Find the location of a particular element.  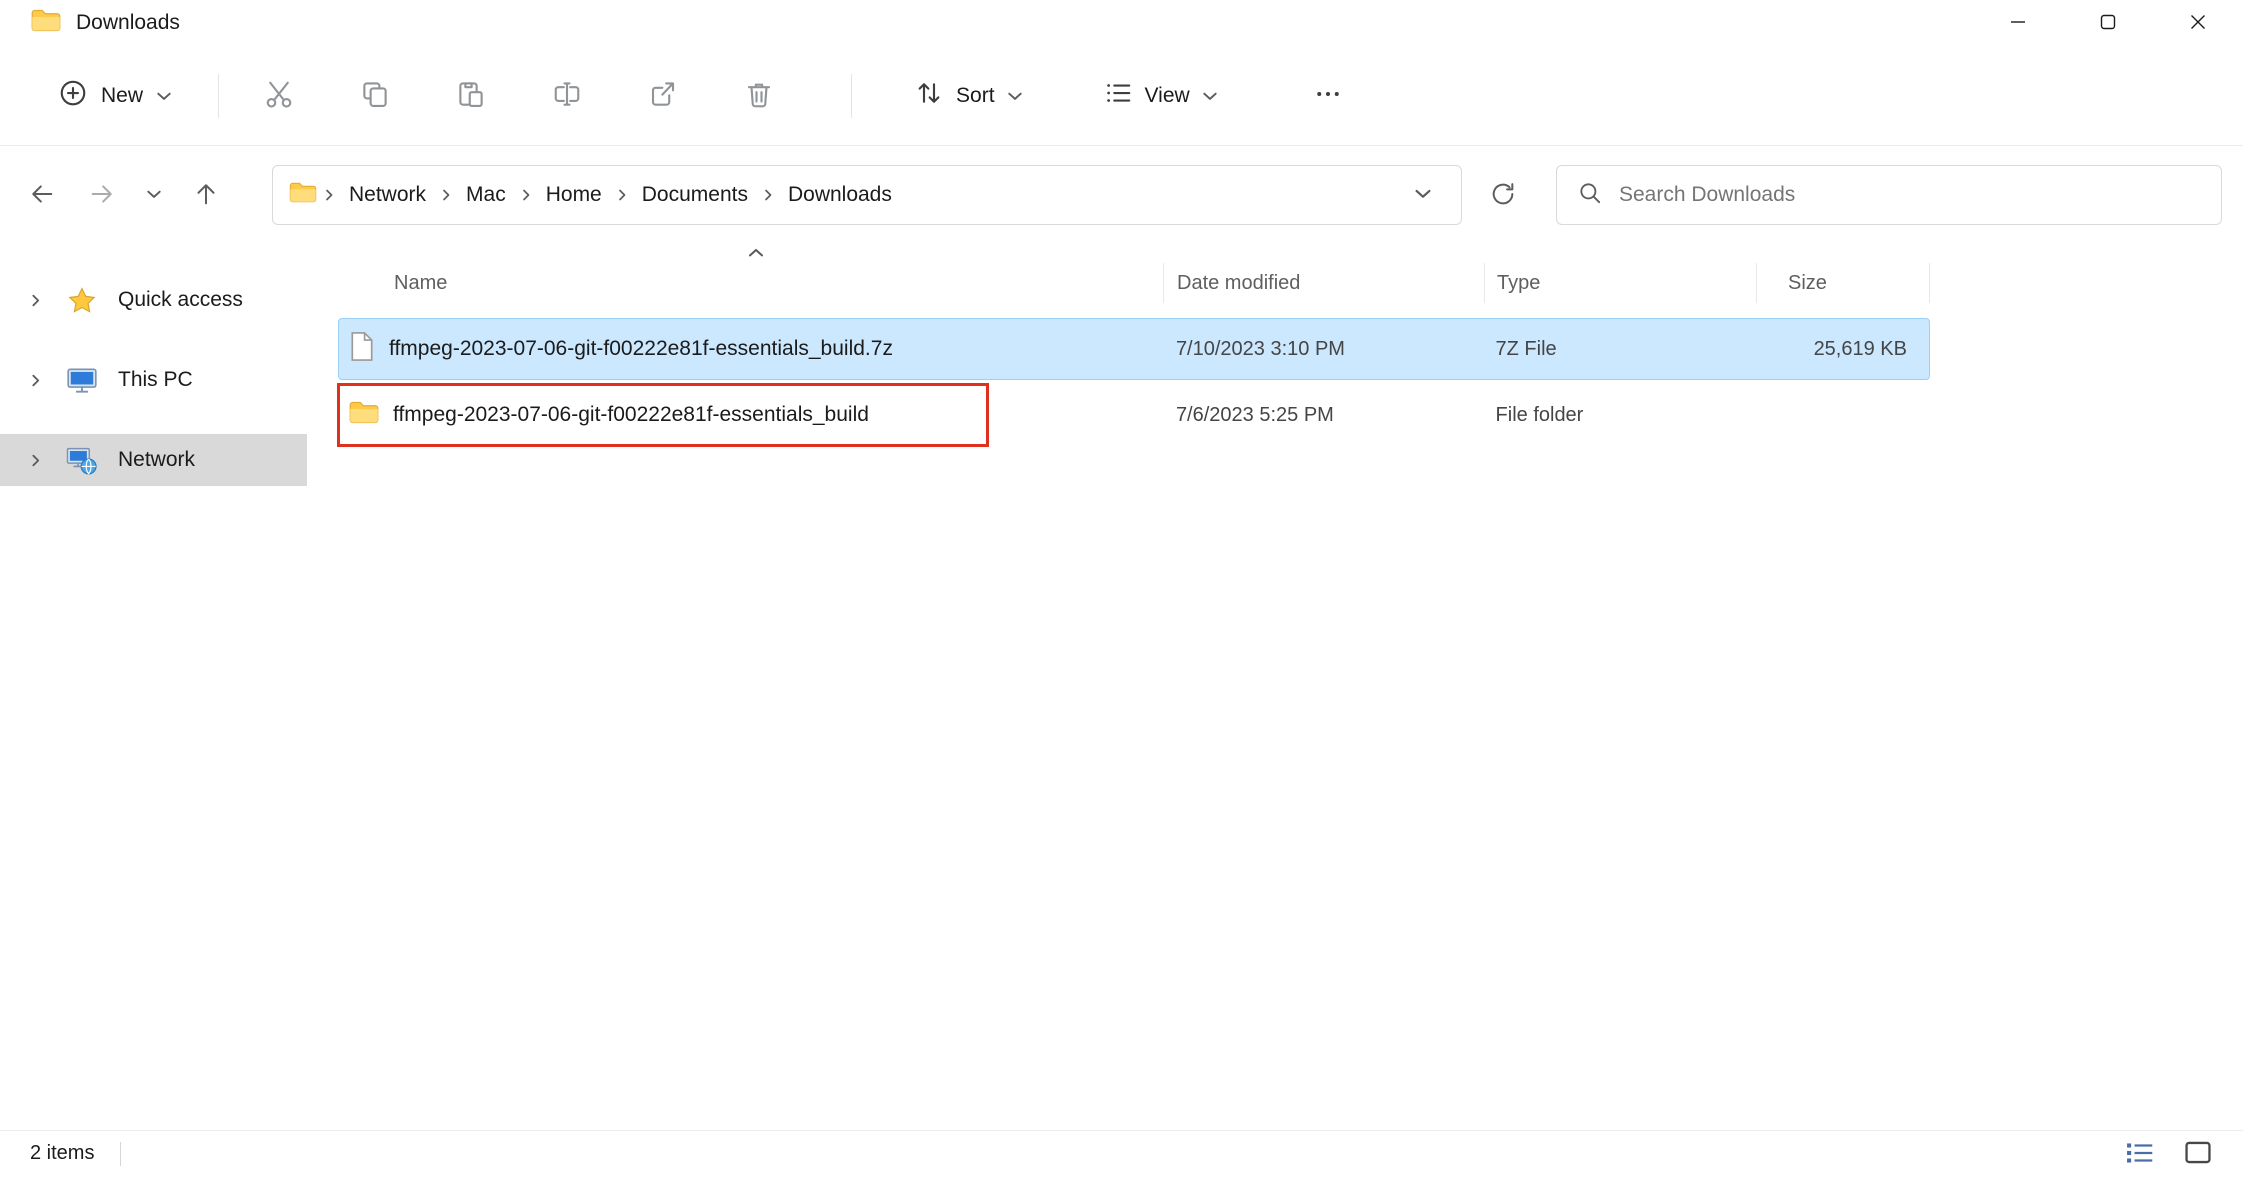

thumbnail-view-icon is located at coordinates (2198, 1154).